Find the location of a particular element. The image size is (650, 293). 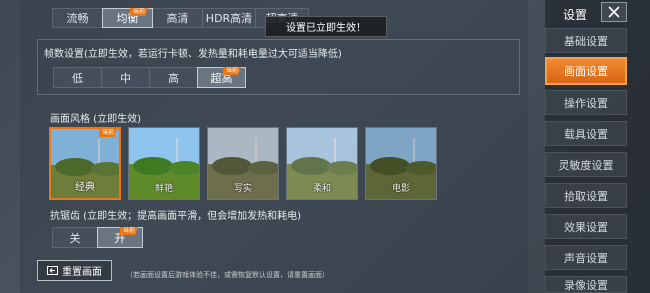

toast-message: 设置已立即生效！ is located at coordinates (326, 26).